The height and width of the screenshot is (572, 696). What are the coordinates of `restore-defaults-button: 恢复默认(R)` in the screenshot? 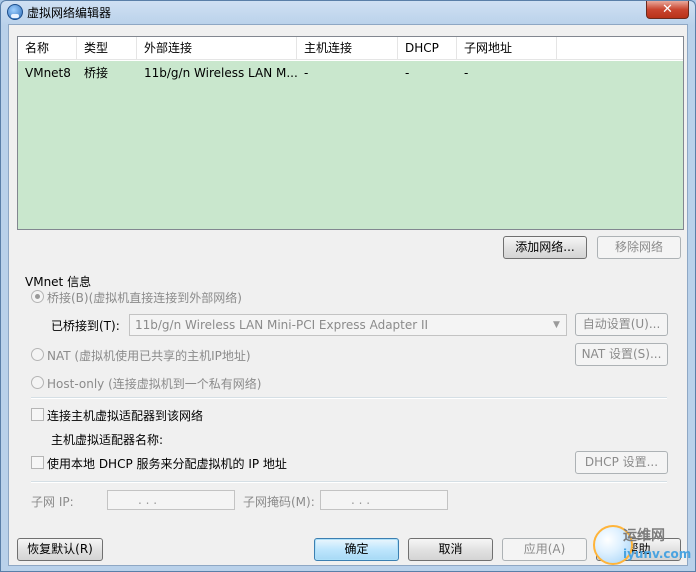 It's located at (60, 549).